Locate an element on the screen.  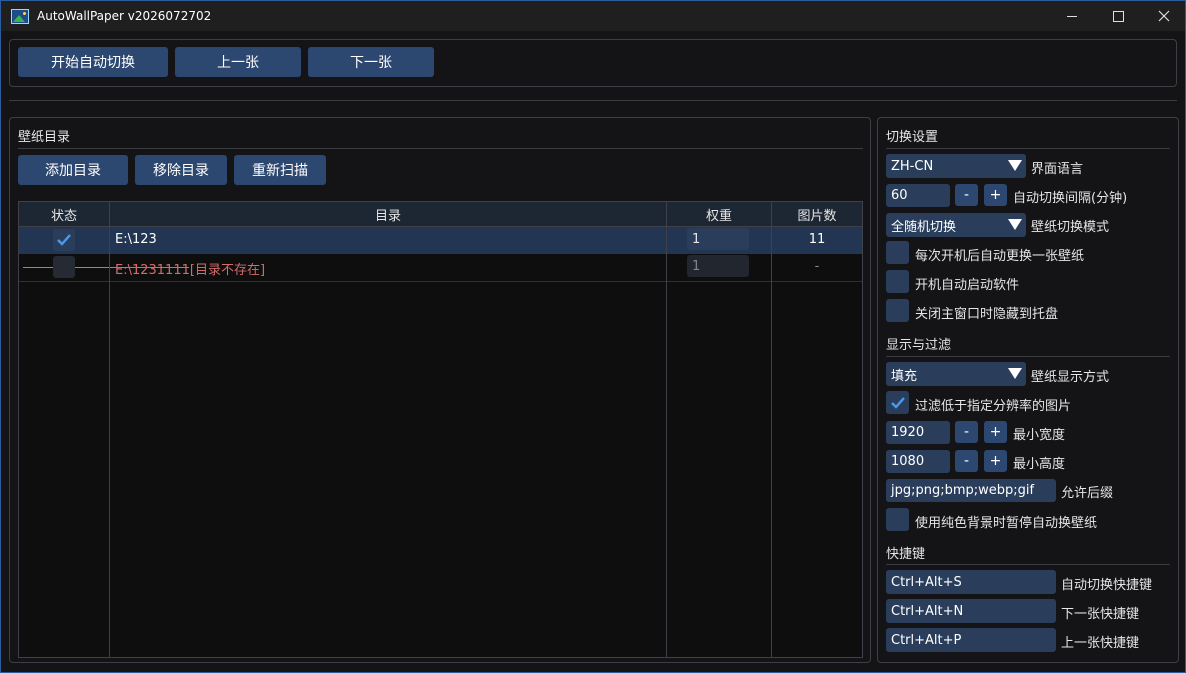
interval-increment-button: + is located at coordinates (995, 195).